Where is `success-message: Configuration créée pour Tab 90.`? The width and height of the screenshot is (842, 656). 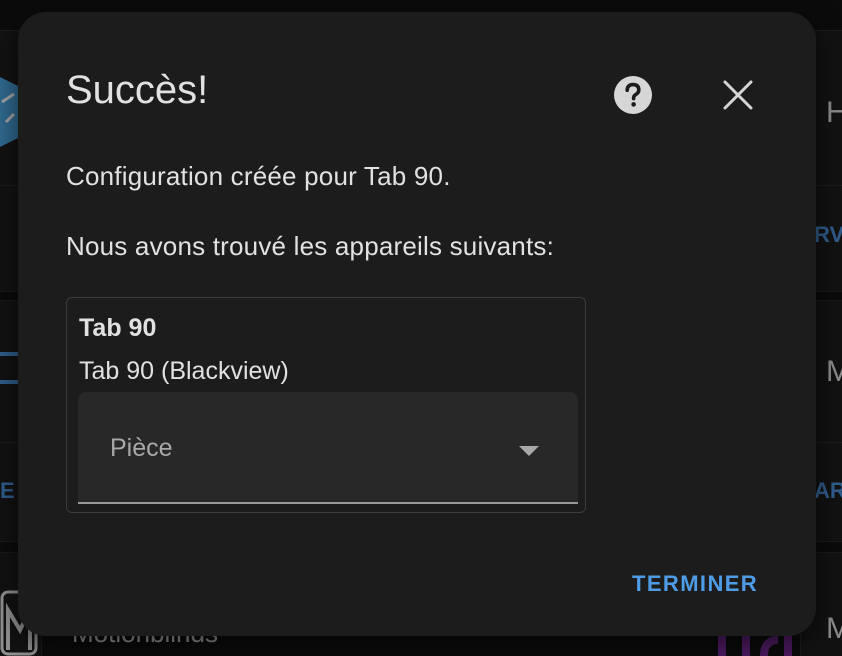 success-message: Configuration créée pour Tab 90. is located at coordinates (258, 176).